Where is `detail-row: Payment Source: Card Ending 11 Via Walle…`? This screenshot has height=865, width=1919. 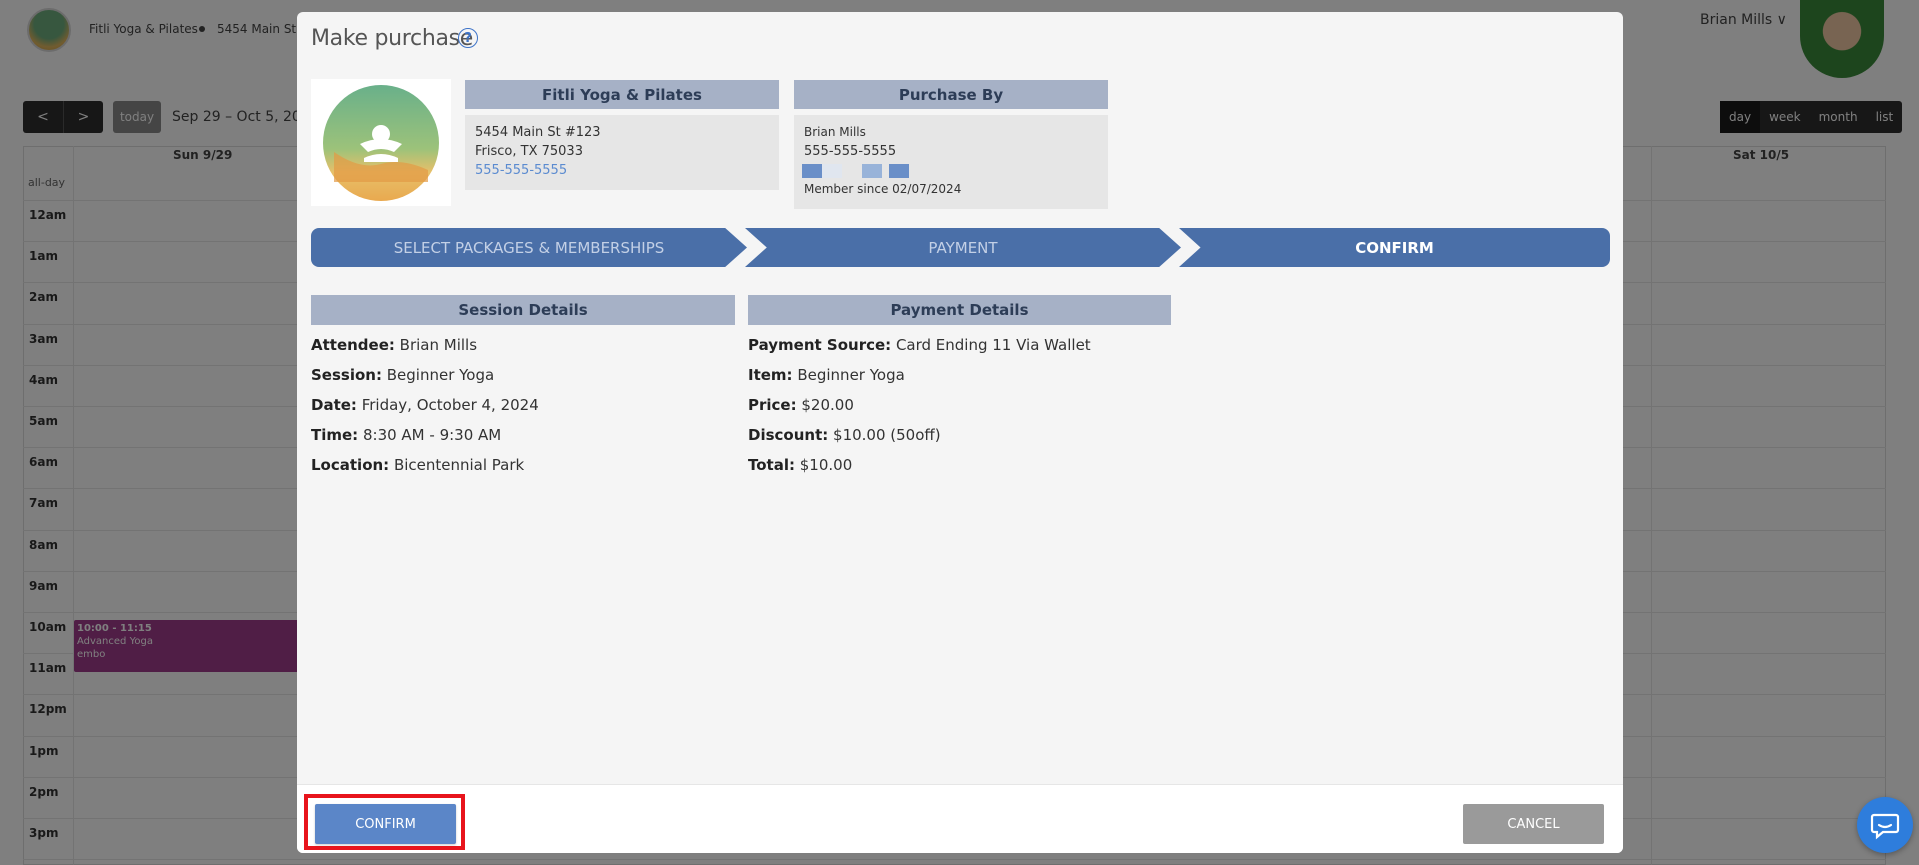
detail-row: Payment Source: Card Ending 11 Via Walle… is located at coordinates (959, 350).